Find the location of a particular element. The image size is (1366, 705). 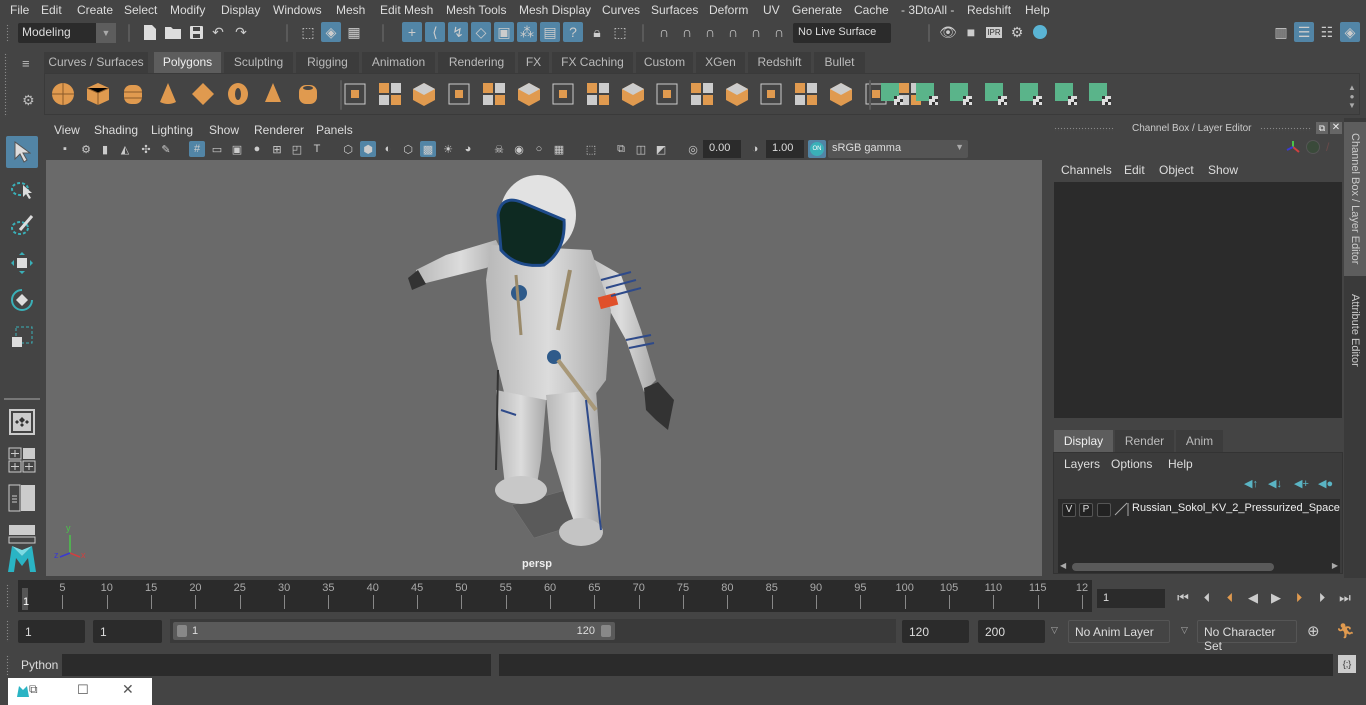

layer-color-swatch is located at coordinates (1122, 509).